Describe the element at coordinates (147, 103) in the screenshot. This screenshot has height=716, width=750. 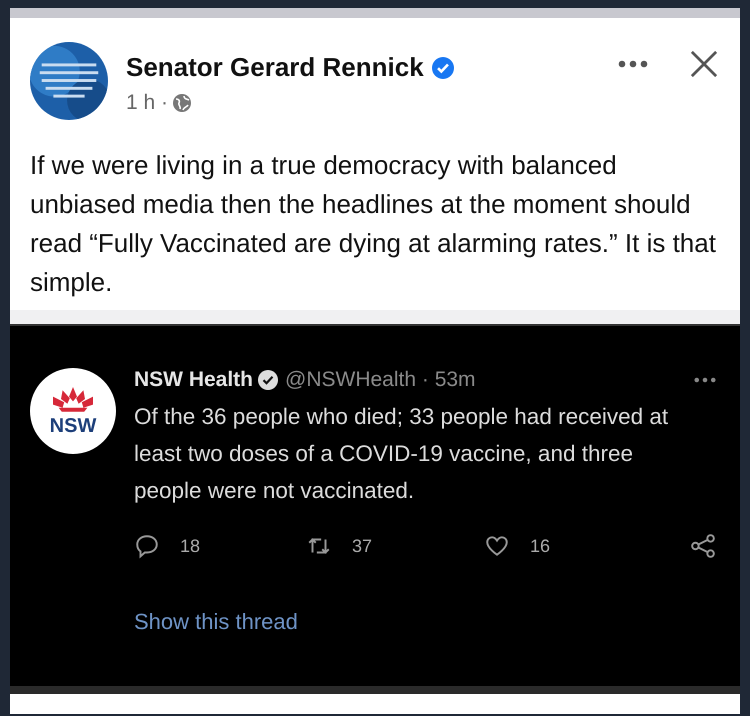
I see `post-time: 1 h ·` at that location.